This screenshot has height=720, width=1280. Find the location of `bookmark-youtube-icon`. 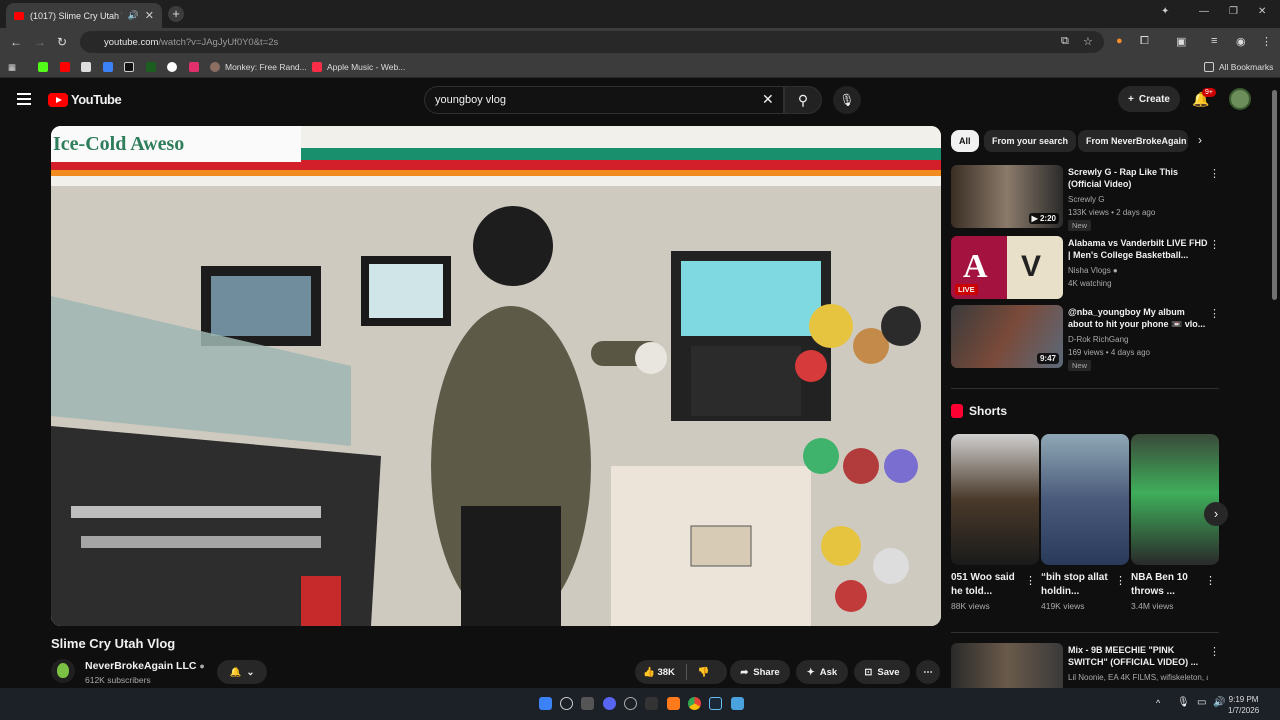

bookmark-youtube-icon is located at coordinates (67, 67).